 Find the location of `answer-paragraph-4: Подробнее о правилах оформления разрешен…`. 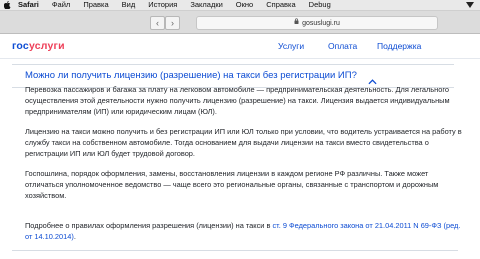

answer-paragraph-4: Подробнее о правилах оформления разрешен… is located at coordinates (245, 232).